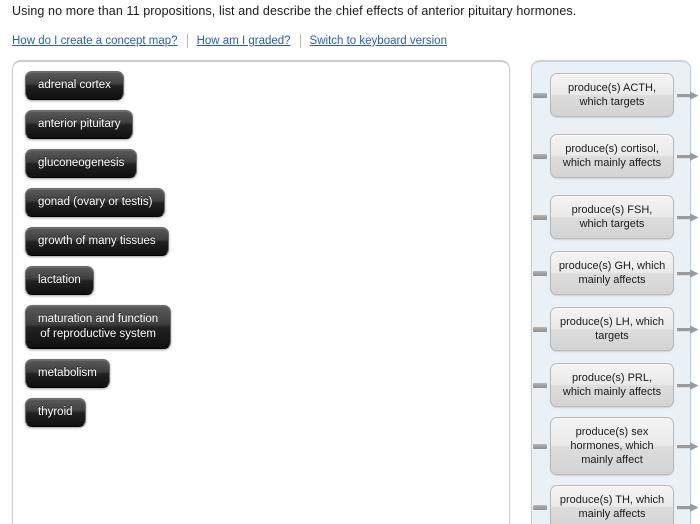  I want to click on linking-phrase-row: produce(s) PRL, which mainly affects, so click(615, 385).